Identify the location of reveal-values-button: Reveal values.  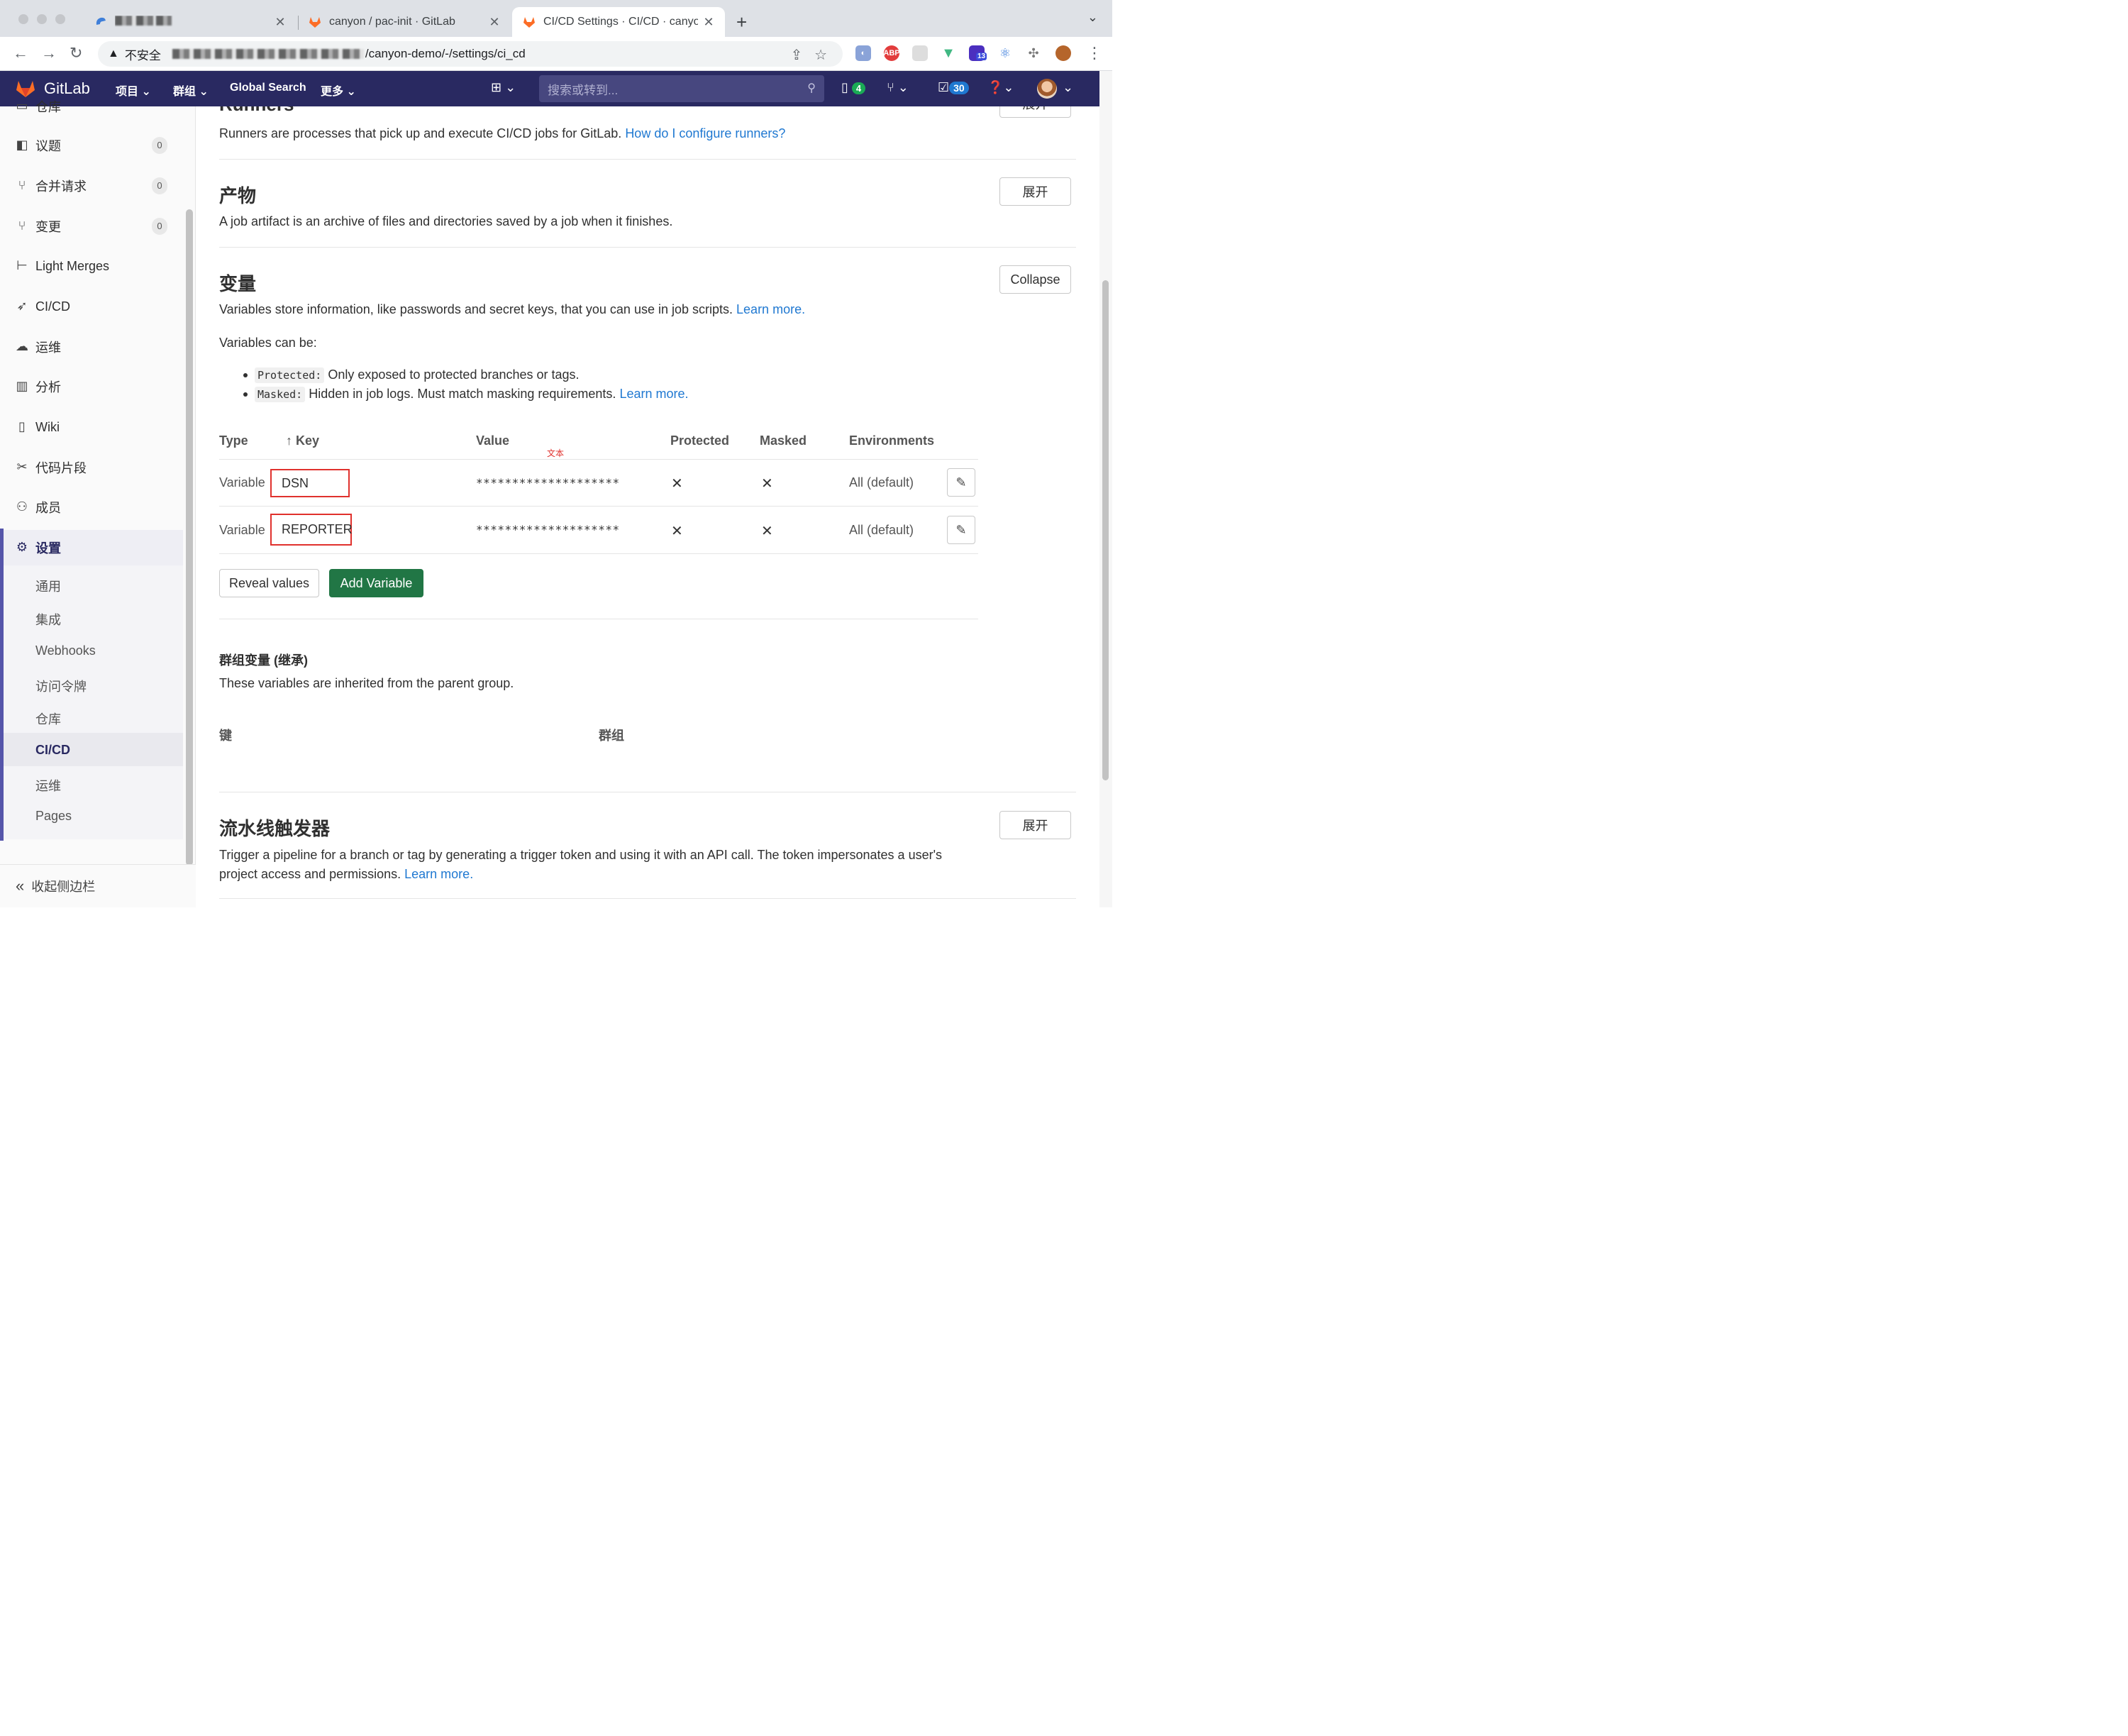
(269, 583).